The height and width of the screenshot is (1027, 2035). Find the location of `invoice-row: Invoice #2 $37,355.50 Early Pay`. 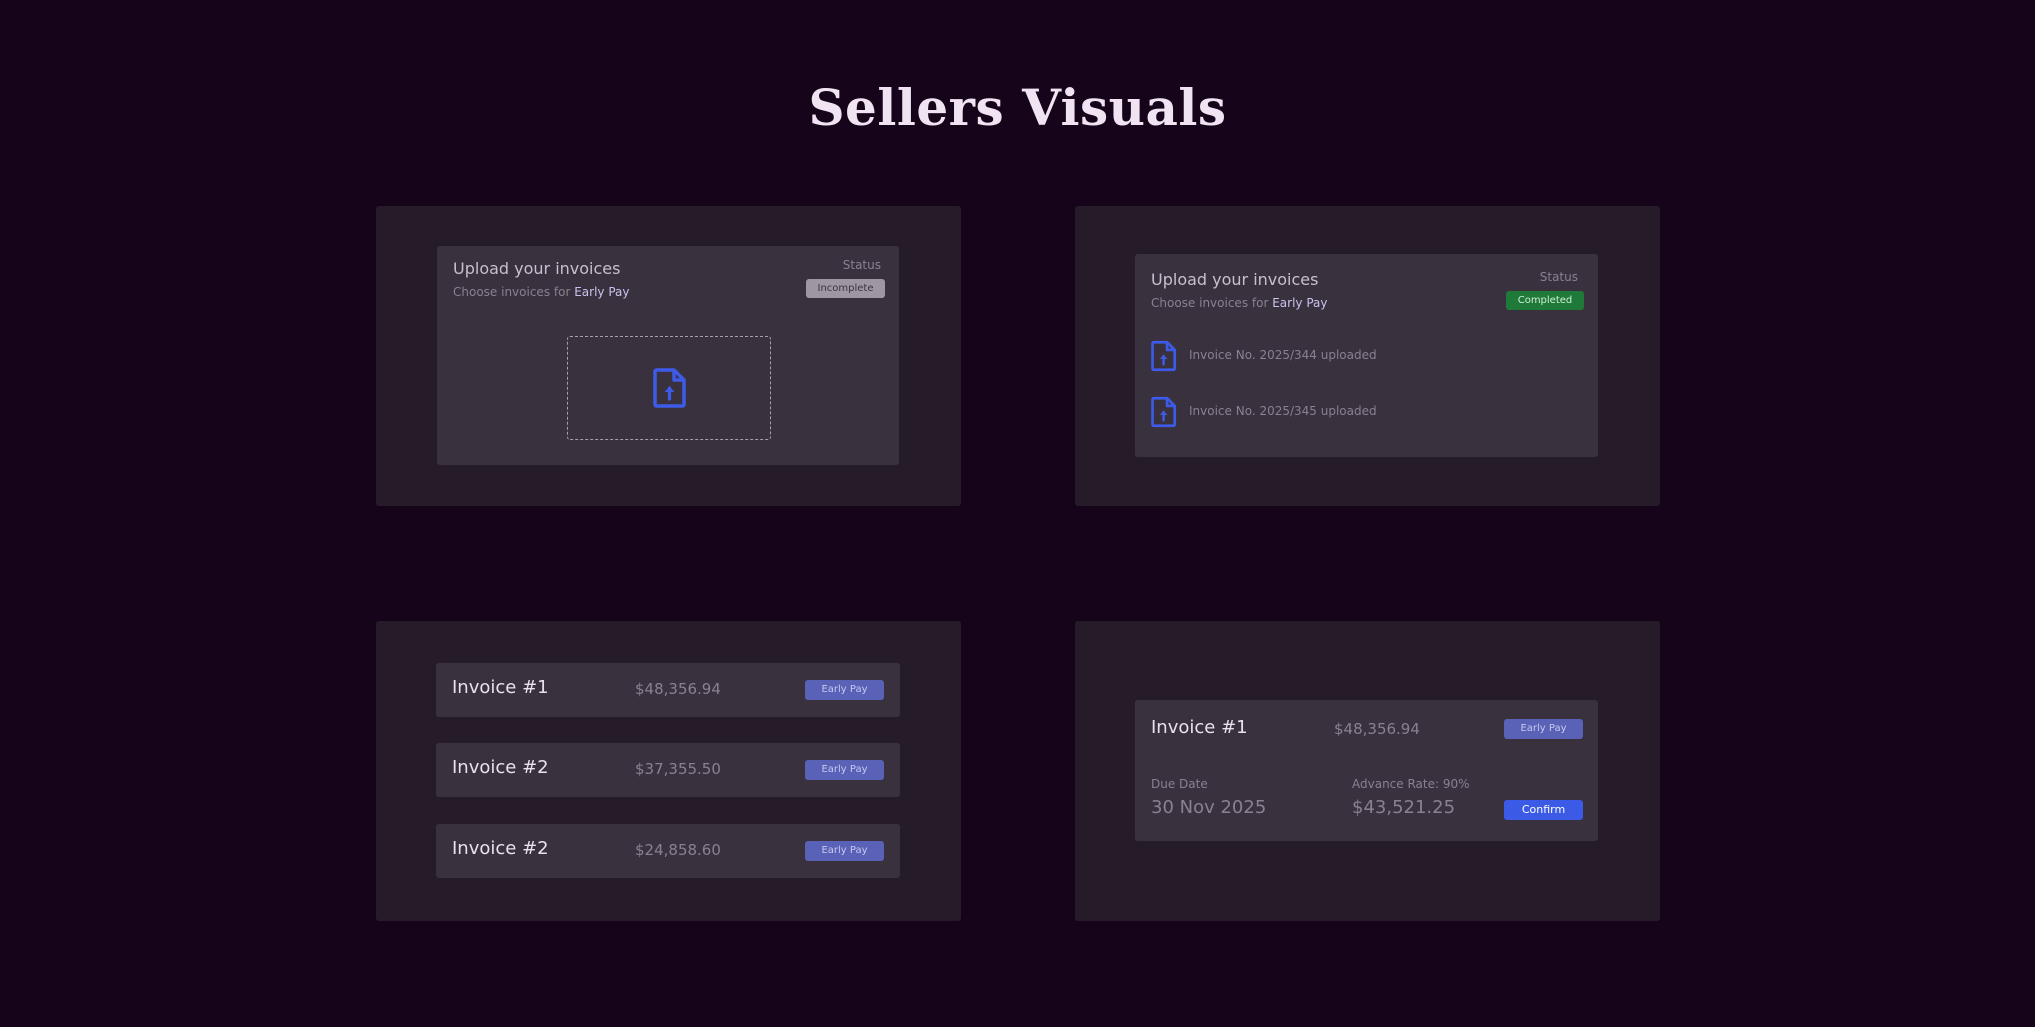

invoice-row: Invoice #2 $37,355.50 Early Pay is located at coordinates (668, 770).